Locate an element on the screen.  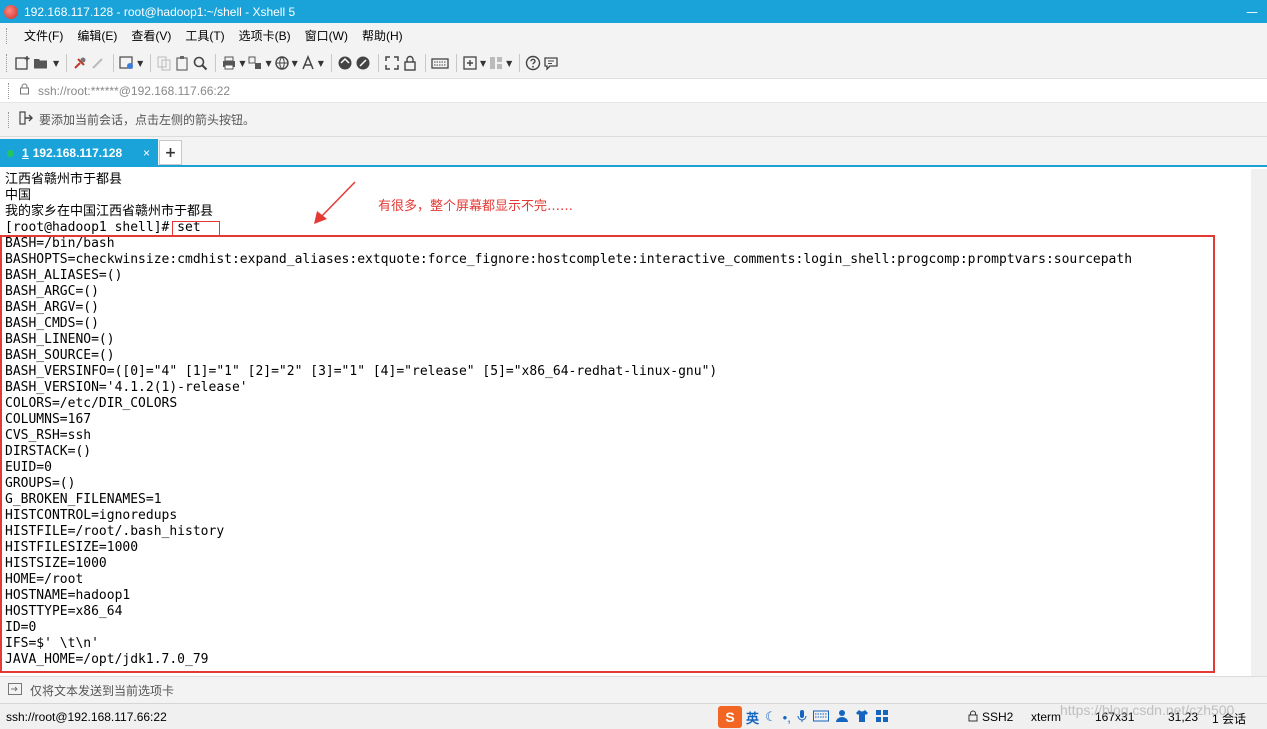
copy-icon is located at coordinates (164, 63).